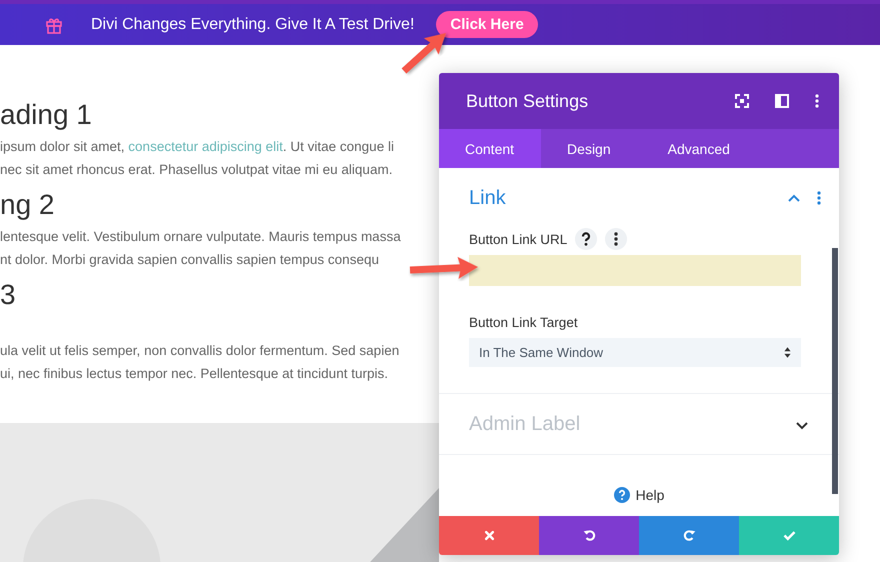 This screenshot has width=880, height=562. Describe the element at coordinates (63, 146) in the screenshot. I see `body-text: ipsum dolor sit amet,` at that location.